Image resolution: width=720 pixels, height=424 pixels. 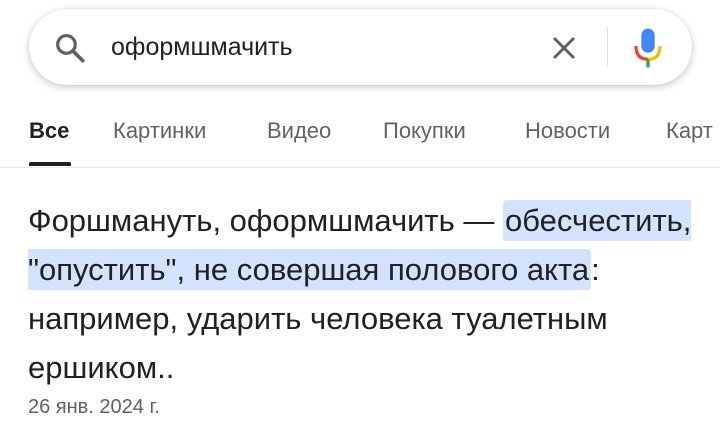 What do you see at coordinates (265, 220) in the screenshot?
I see `snippet-text-before: Форшмануть, оформшмачить —` at bounding box center [265, 220].